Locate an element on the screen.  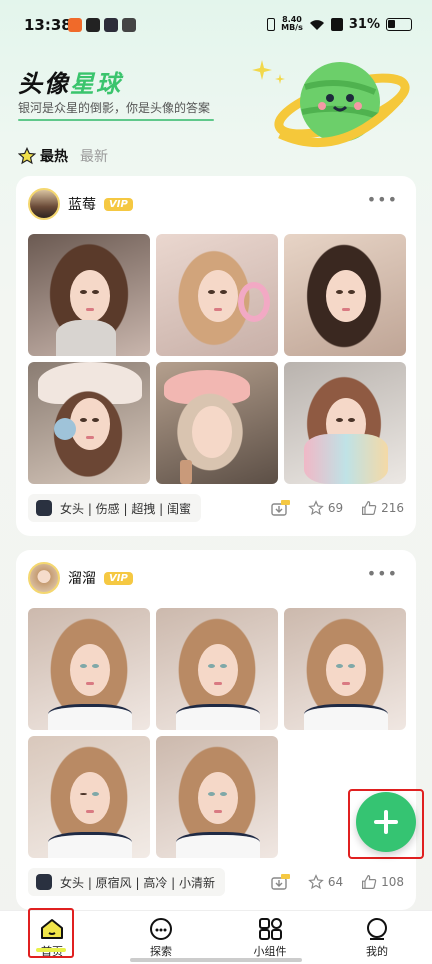
feed-tabs: 最热 最新 is located at coordinates (63, 156).